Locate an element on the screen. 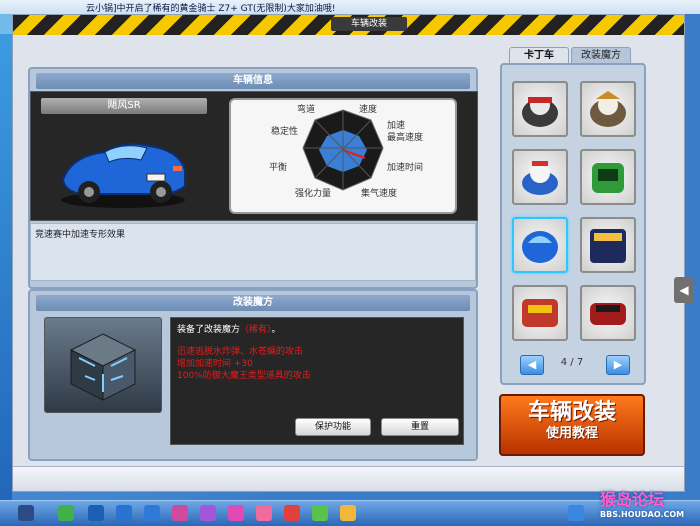 The image size is (700, 526). triangle-left-icon: ◀ is located at coordinates (532, 364).